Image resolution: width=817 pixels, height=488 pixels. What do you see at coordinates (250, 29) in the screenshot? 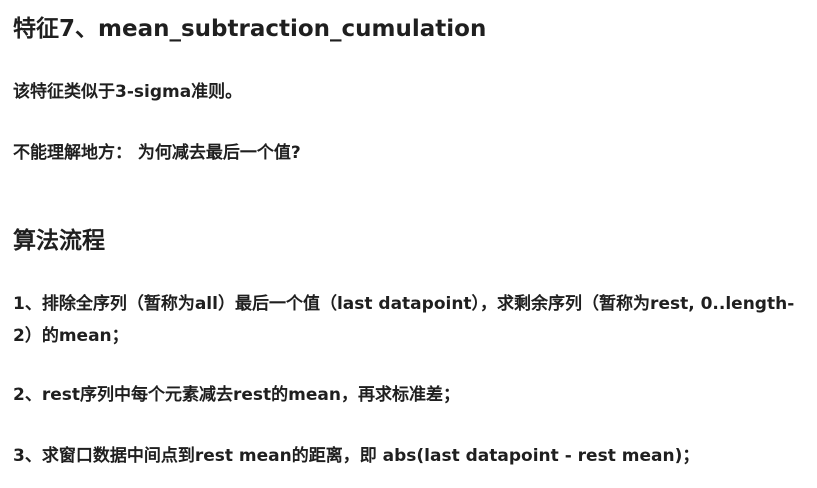
I see `feature-heading: 特征7、mean_subtraction_cumulation` at bounding box center [250, 29].